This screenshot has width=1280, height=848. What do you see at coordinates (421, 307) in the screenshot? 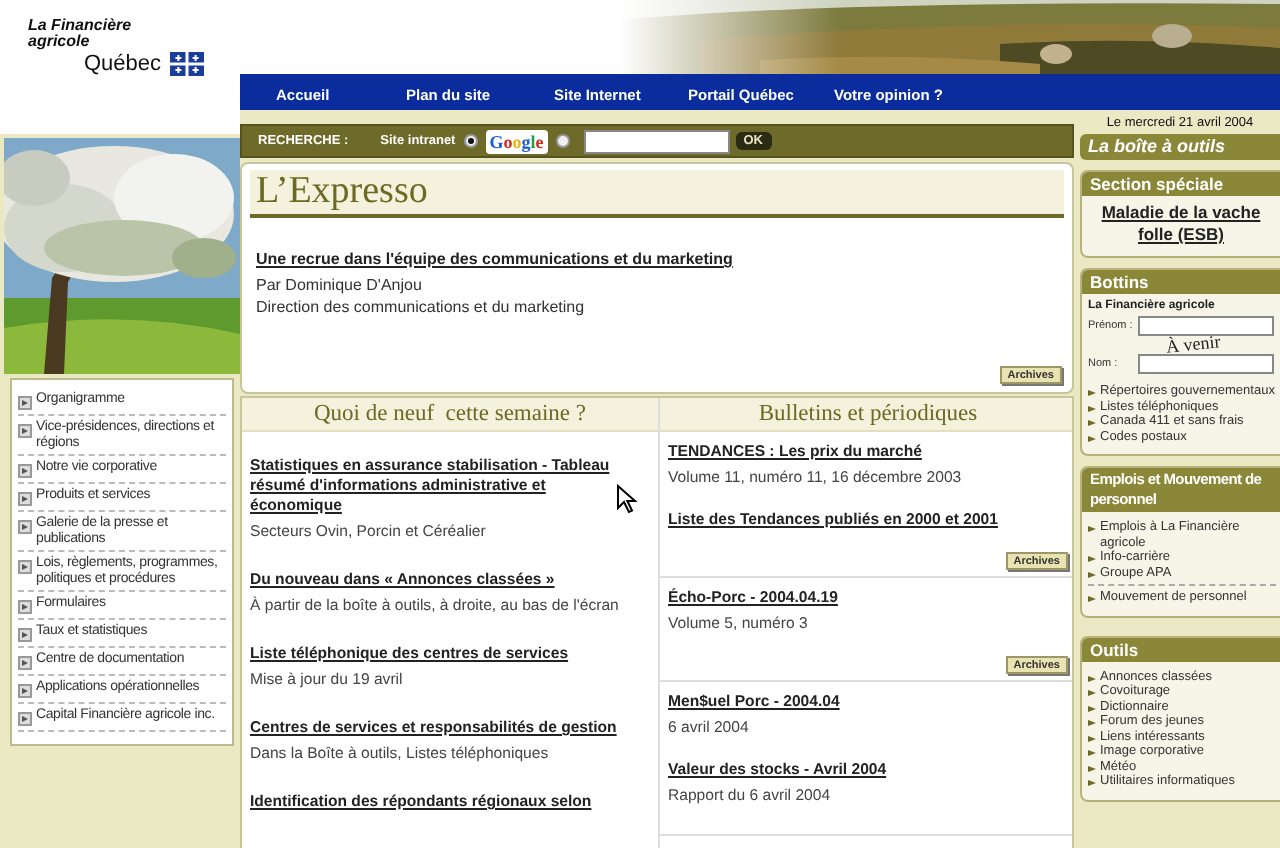
I see `article-byline: Direction des communications et du marketing` at bounding box center [421, 307].